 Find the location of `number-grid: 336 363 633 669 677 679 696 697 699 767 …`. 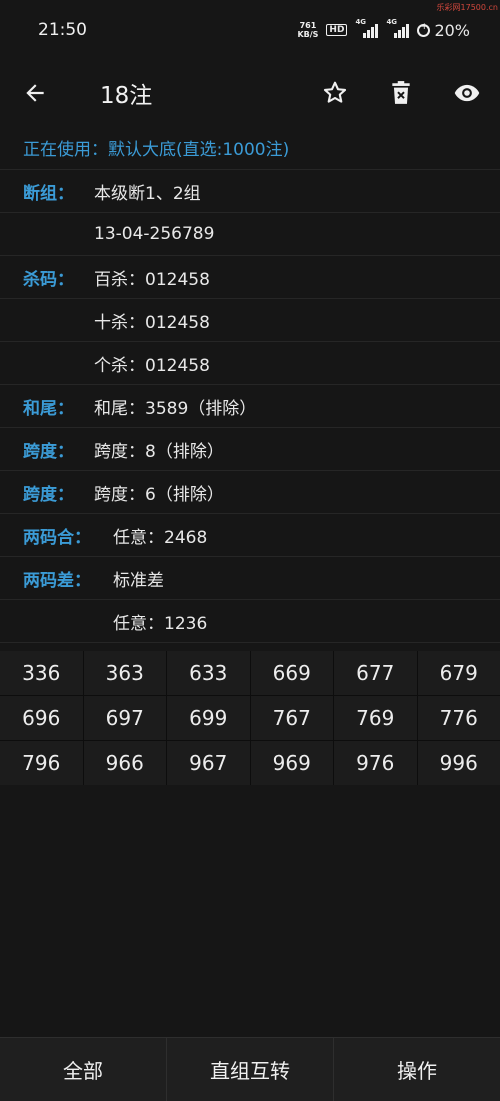

number-grid: 336 363 633 669 677 679 696 697 699 767 … is located at coordinates (250, 718).